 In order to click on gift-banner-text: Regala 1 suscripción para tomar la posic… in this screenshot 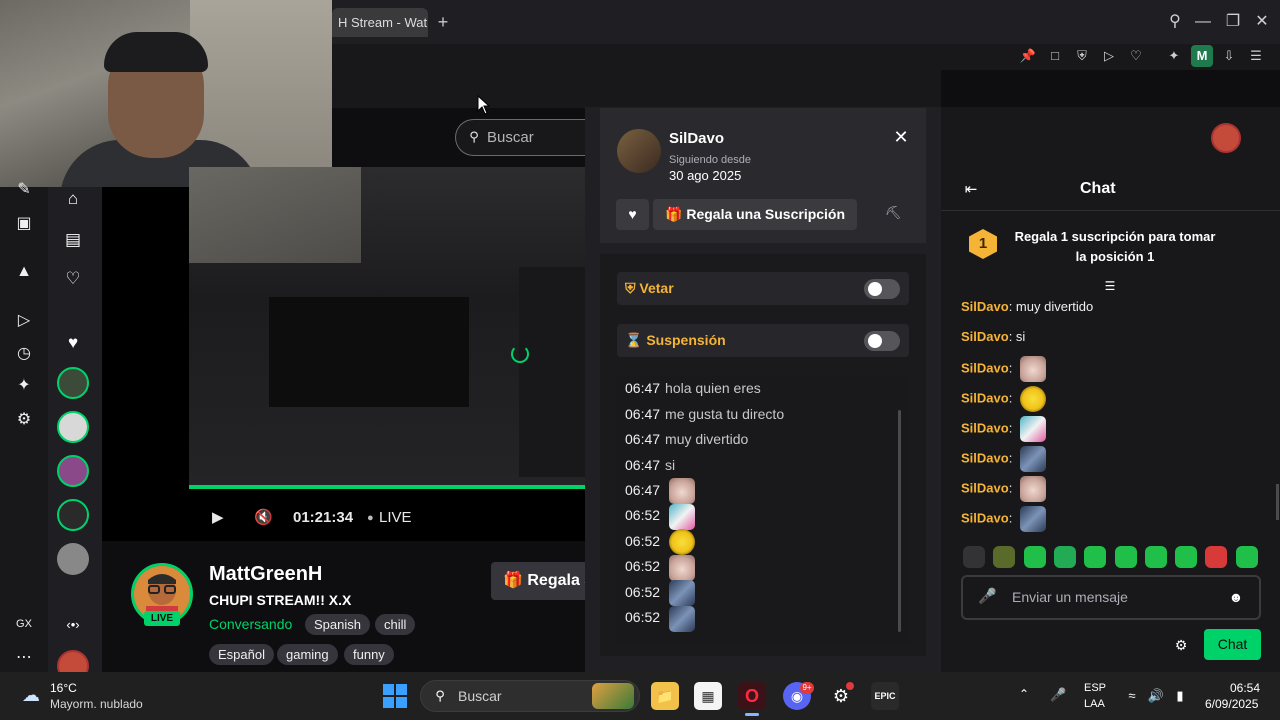, I will do `click(1115, 247)`.